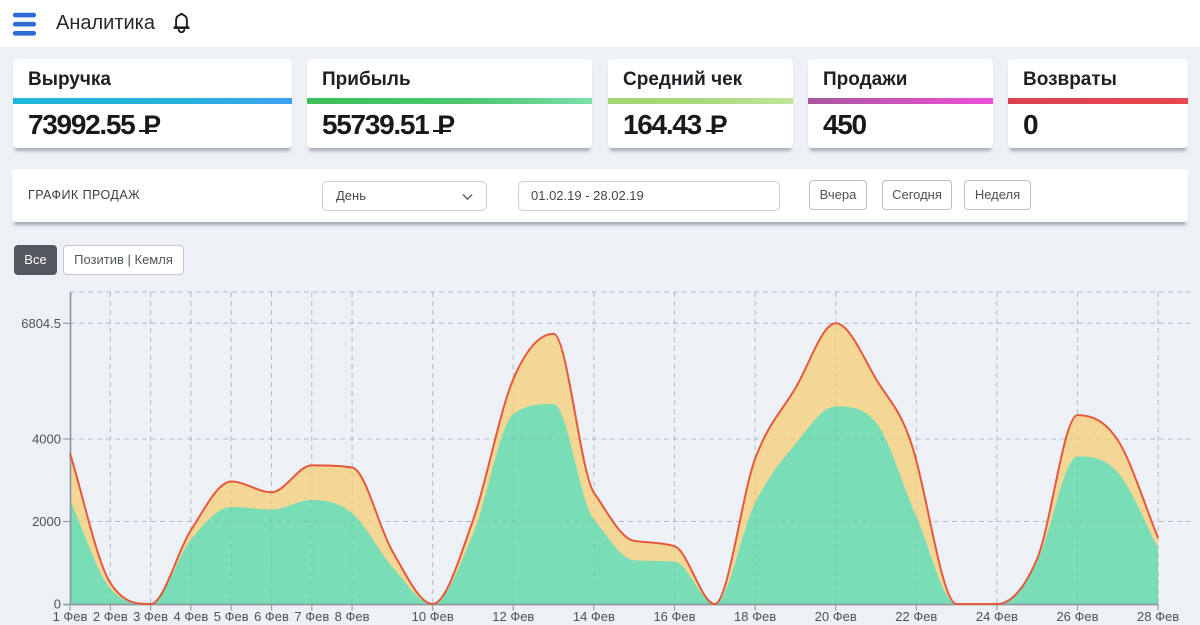 The image size is (1200, 625). I want to click on svg-text: 22 Фев, so click(916, 616).